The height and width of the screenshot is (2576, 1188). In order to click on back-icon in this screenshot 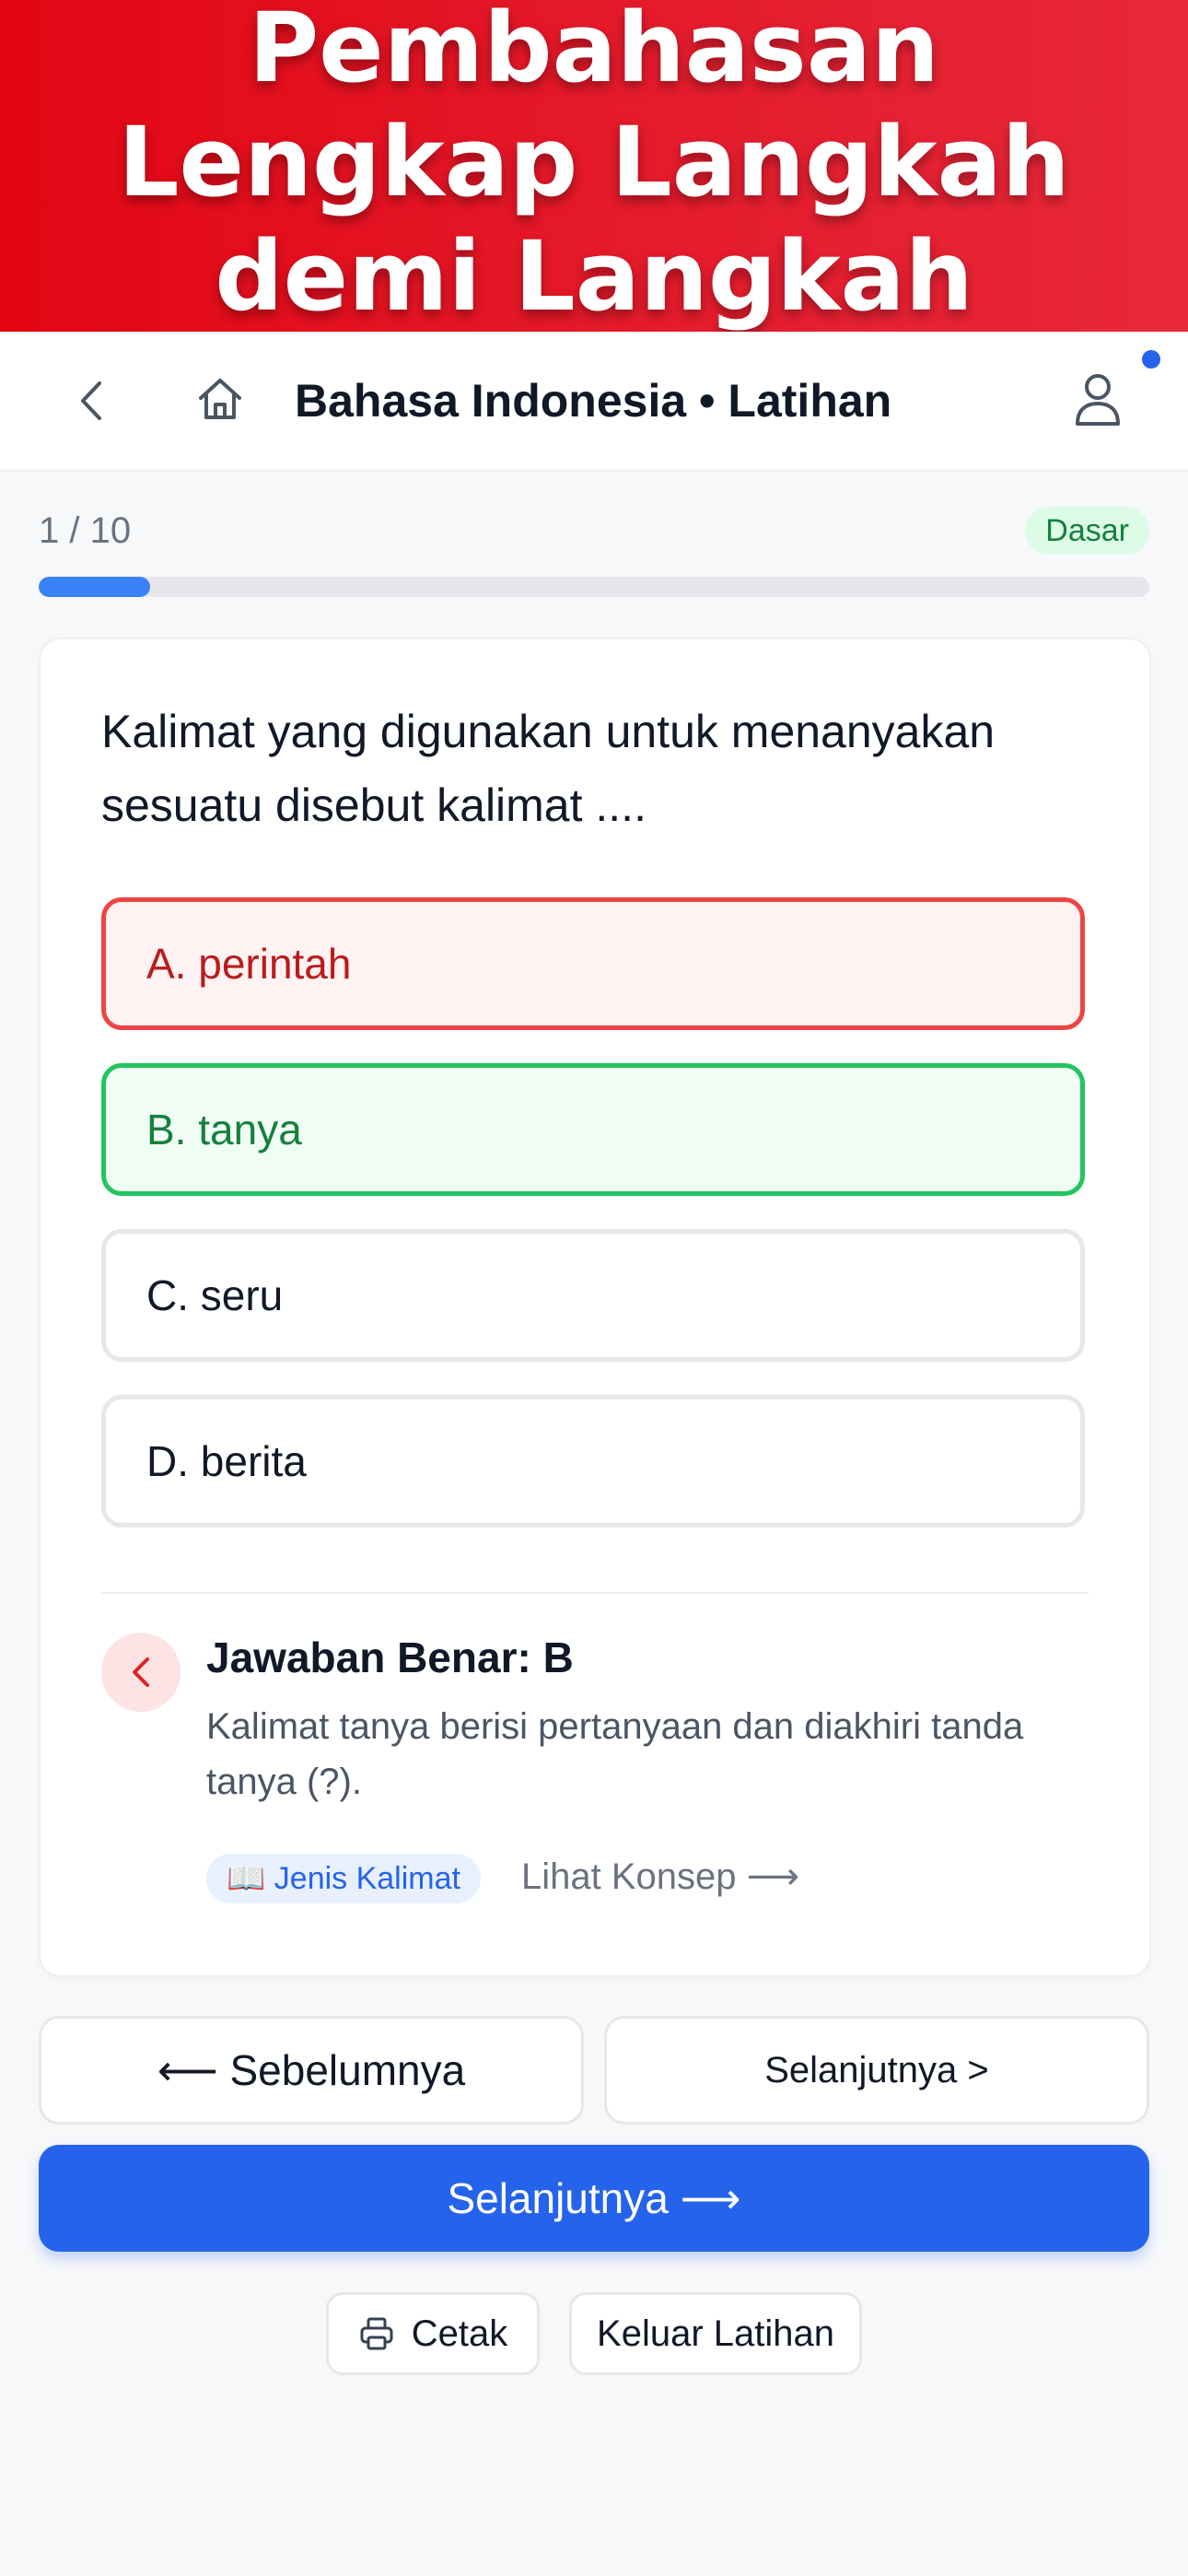, I will do `click(92, 401)`.